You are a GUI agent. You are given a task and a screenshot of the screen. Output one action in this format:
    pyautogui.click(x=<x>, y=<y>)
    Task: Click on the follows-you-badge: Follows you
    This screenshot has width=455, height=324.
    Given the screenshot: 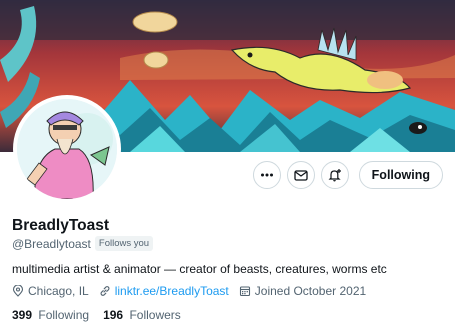 What is the action you would take?
    pyautogui.click(x=124, y=243)
    